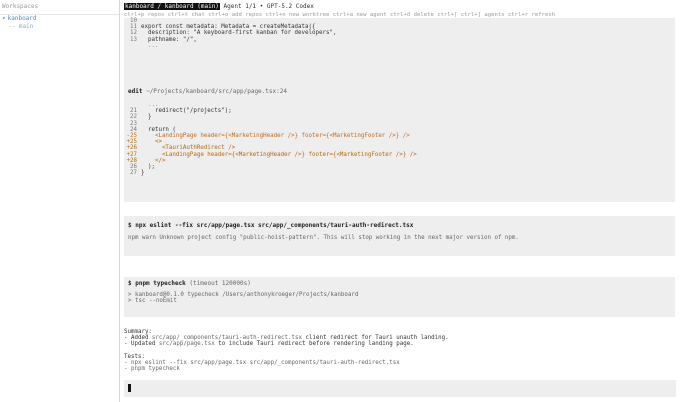  Describe the element at coordinates (22, 18) in the screenshot. I see `sidebar-item-label: kanboard` at that location.